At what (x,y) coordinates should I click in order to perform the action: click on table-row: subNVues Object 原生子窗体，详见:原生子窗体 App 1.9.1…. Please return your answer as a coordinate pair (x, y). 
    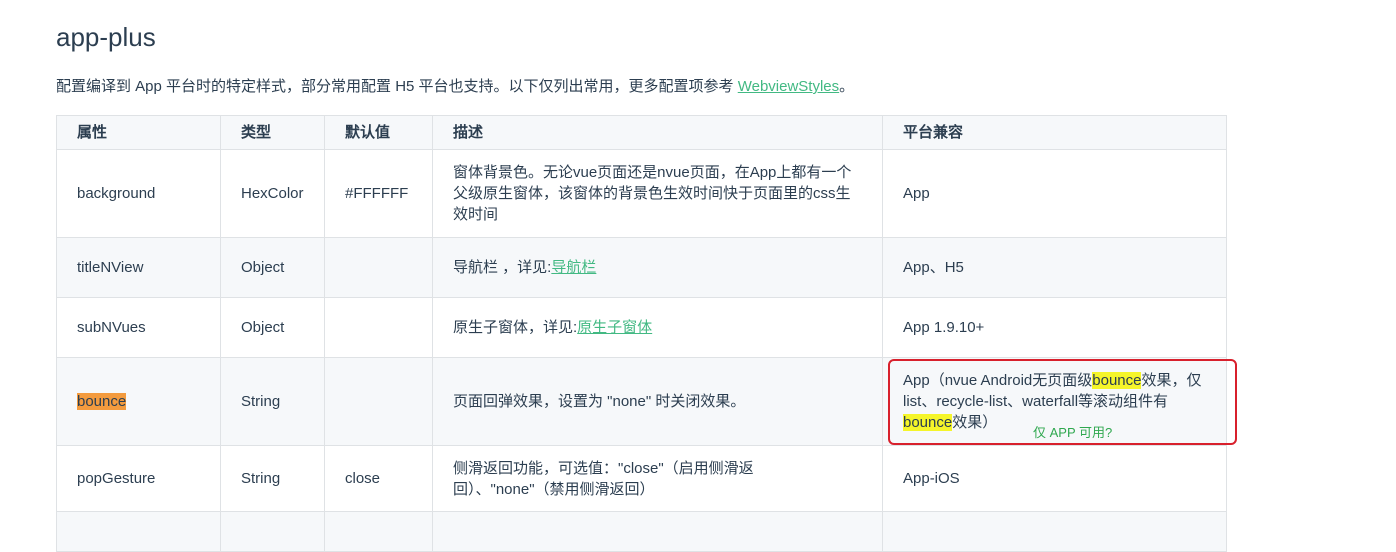
    Looking at the image, I should click on (641, 327).